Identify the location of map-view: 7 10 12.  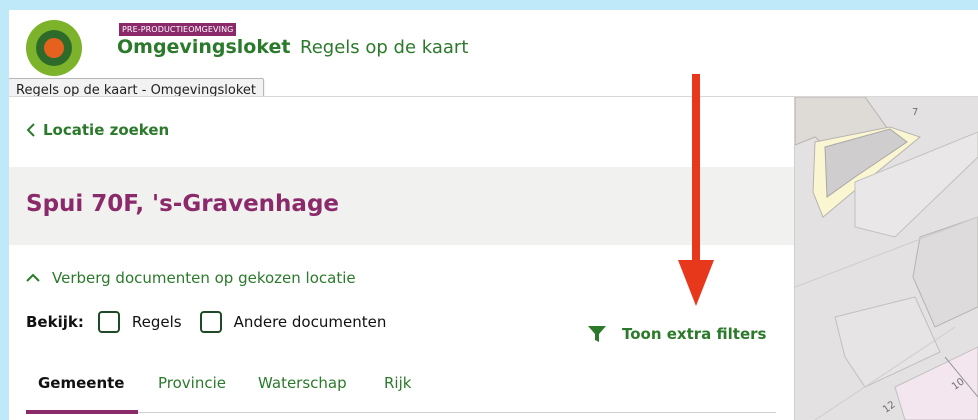
(886, 258).